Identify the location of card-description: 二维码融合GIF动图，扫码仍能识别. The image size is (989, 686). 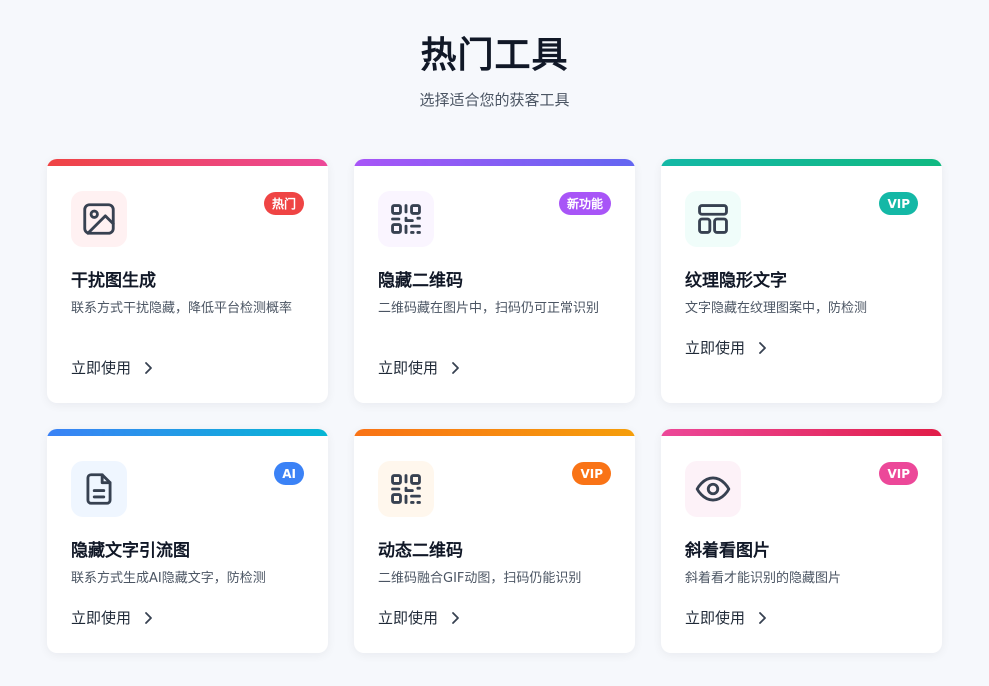
(480, 578).